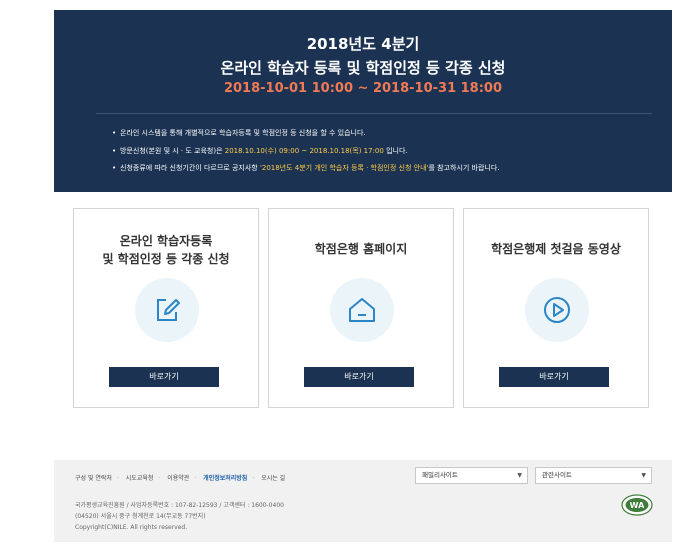 The width and height of the screenshot is (700, 548). Describe the element at coordinates (140, 516) in the screenshot. I see `footer-address: (04520) 서울시 중구 청계천로 14(무교동 77번지)` at that location.